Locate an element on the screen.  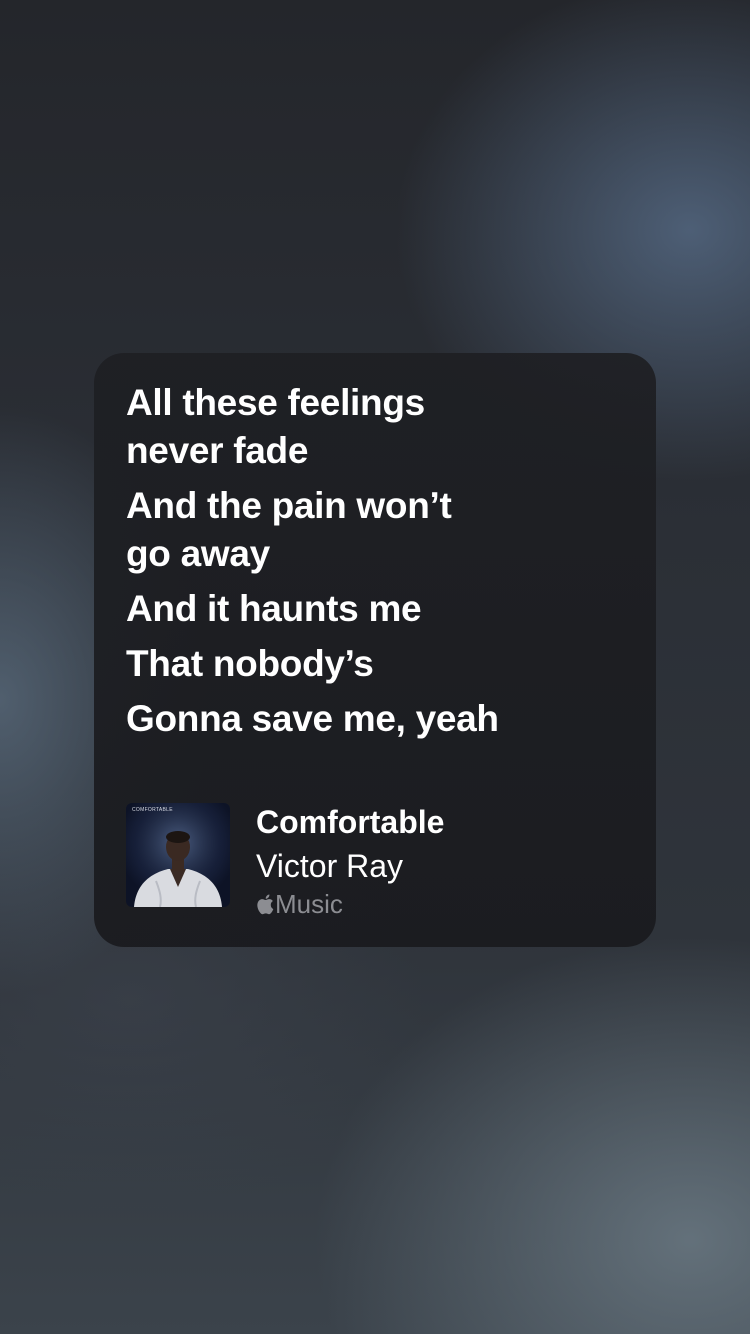
lyric-line: Gonna save me, yeah is located at coordinates (312, 718).